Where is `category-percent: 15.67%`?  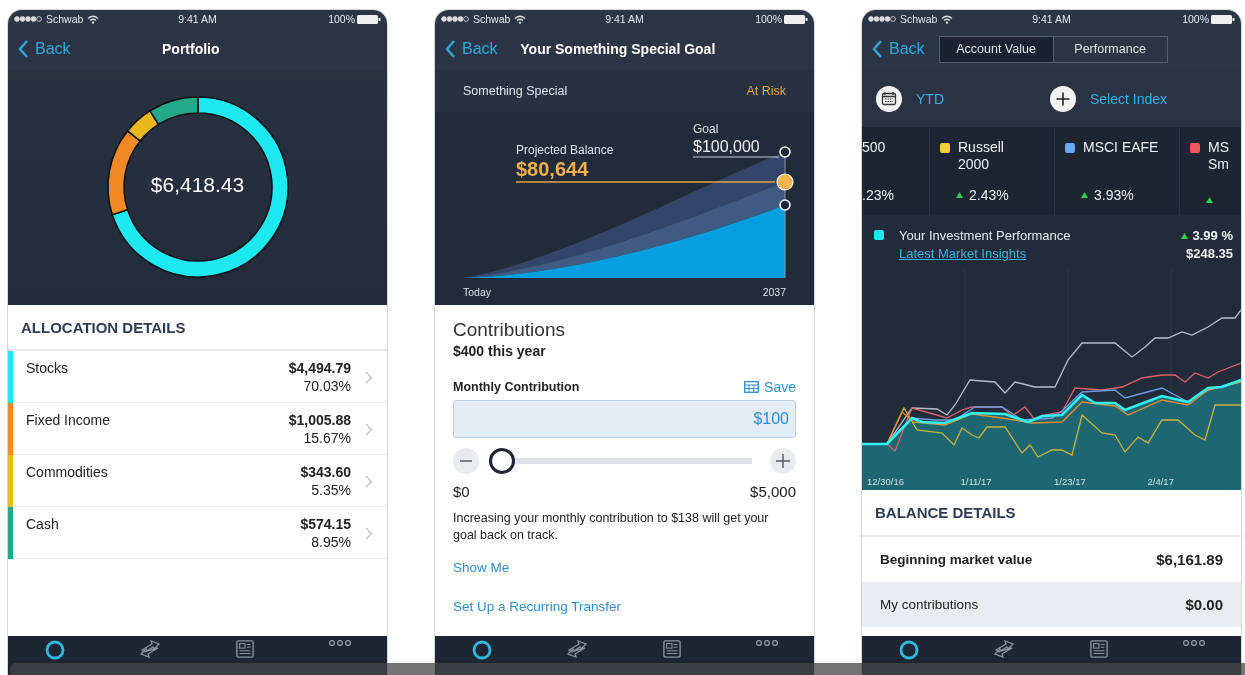
category-percent: 15.67% is located at coordinates (327, 438).